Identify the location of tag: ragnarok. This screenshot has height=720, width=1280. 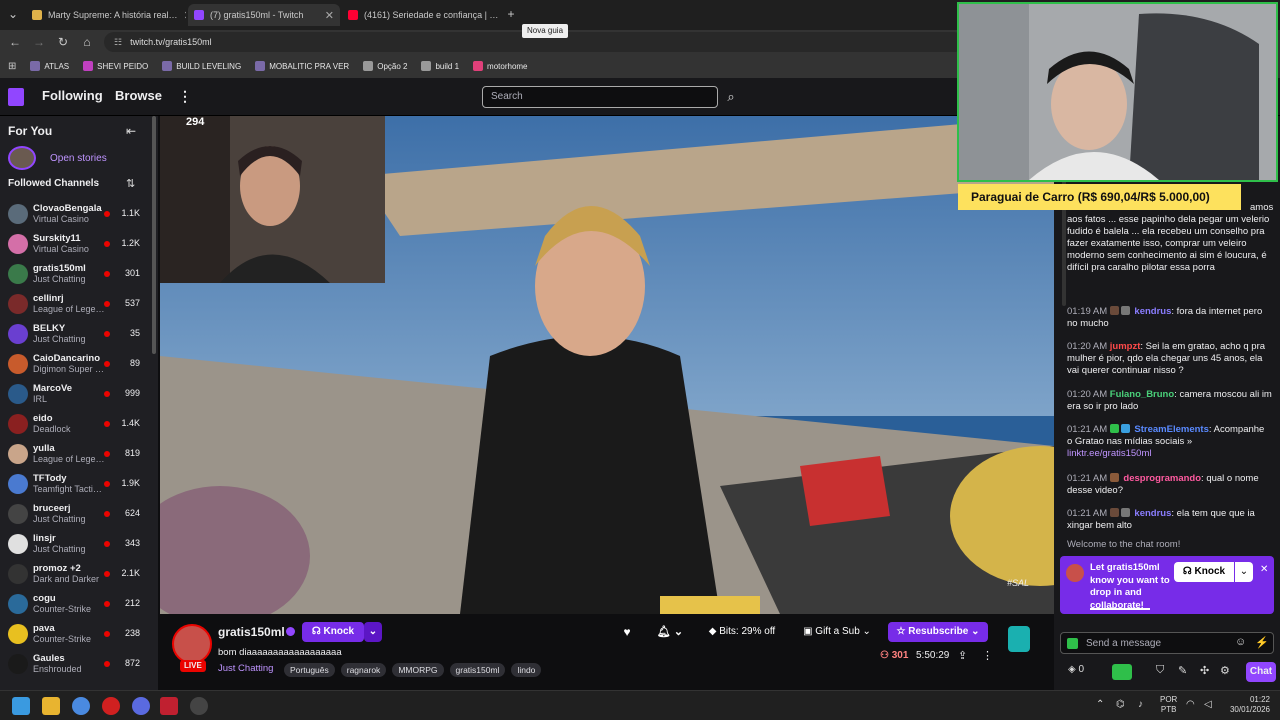
(363, 670).